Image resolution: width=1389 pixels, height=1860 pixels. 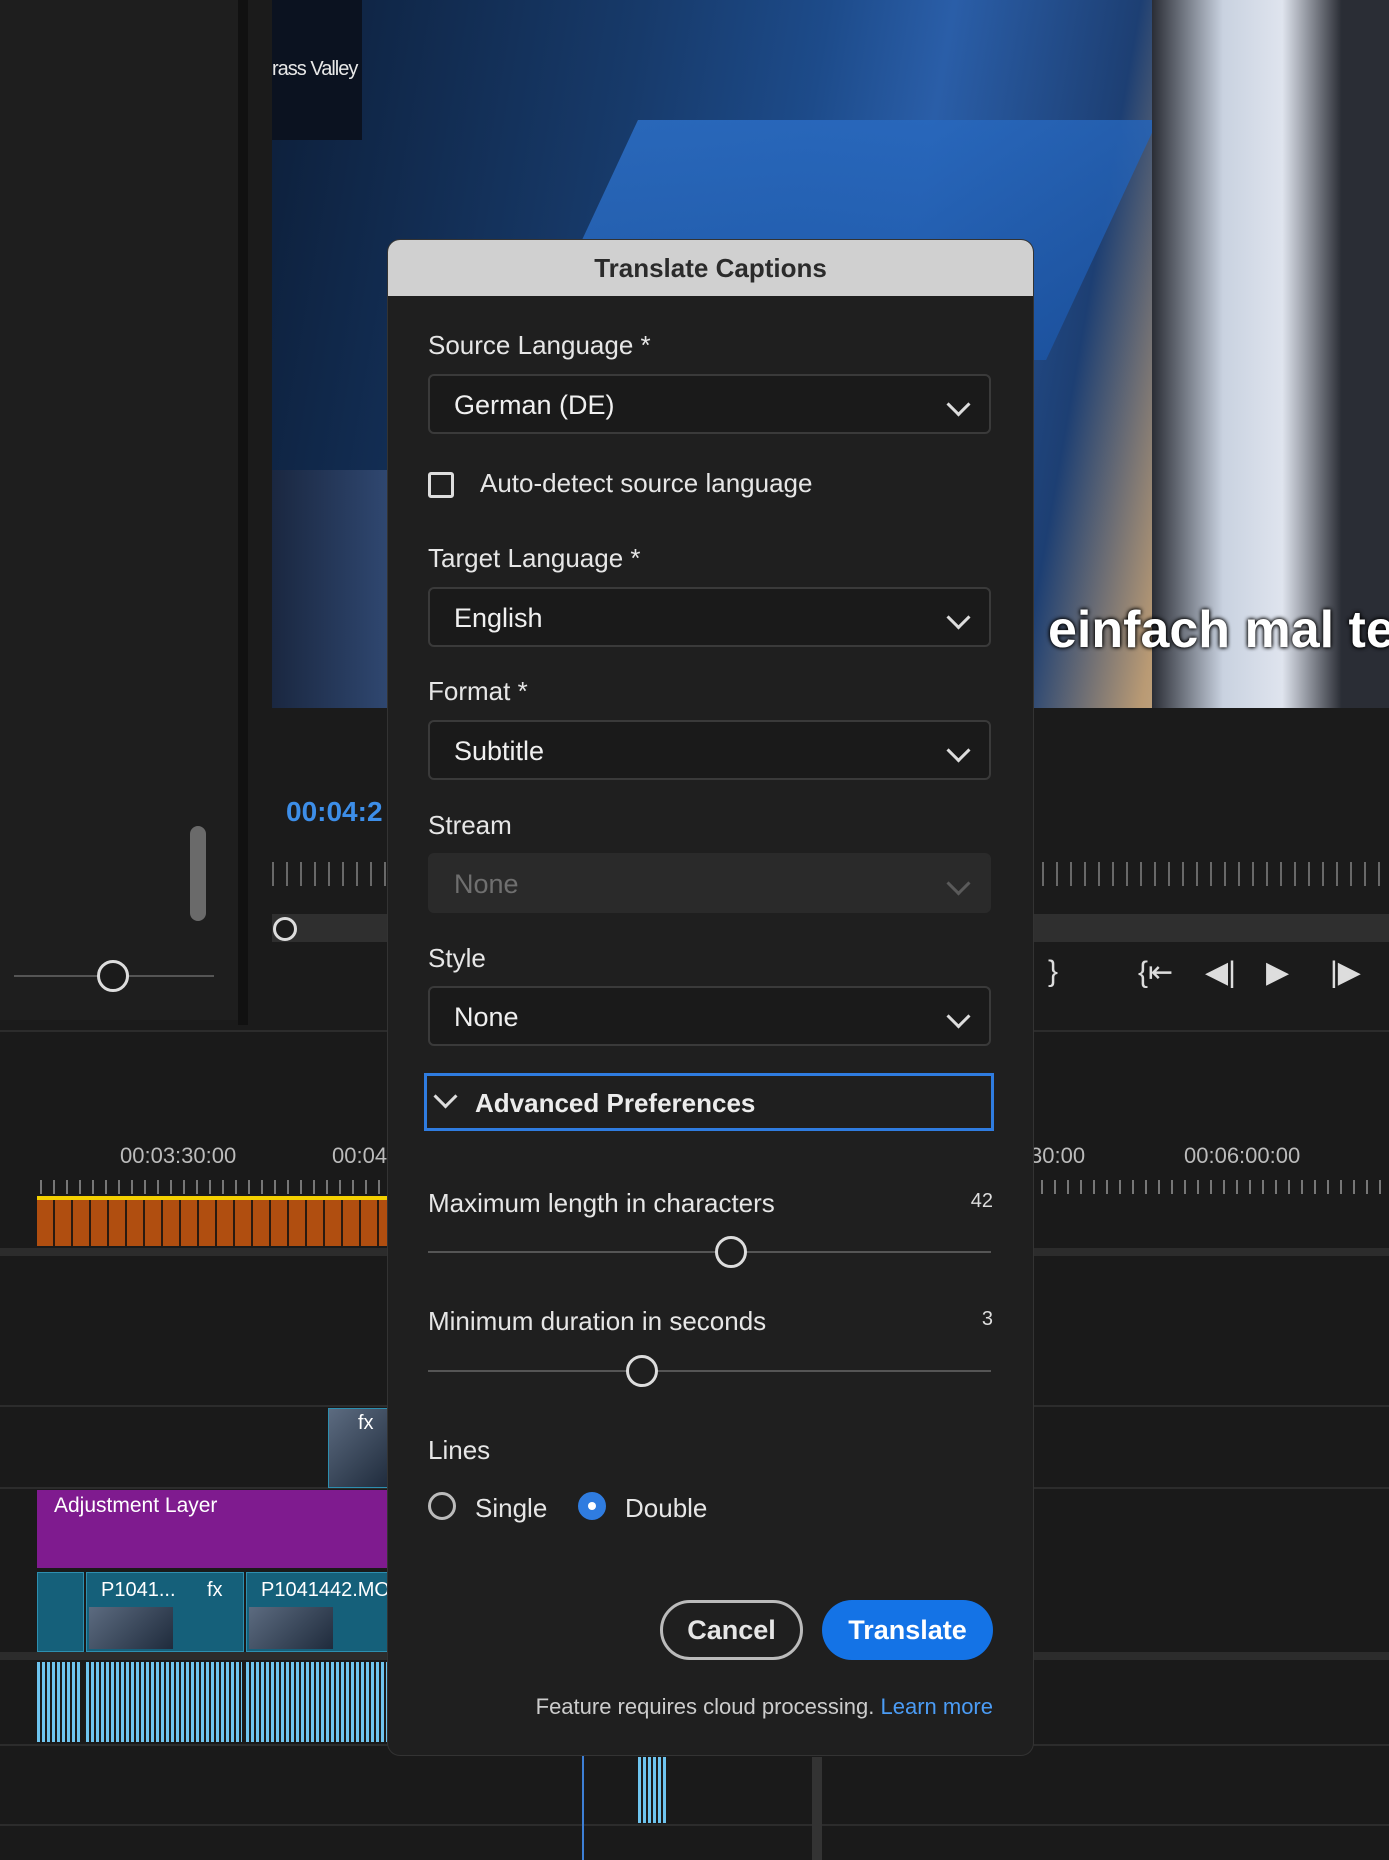 What do you see at coordinates (243, 512) in the screenshot?
I see `panel-divider` at bounding box center [243, 512].